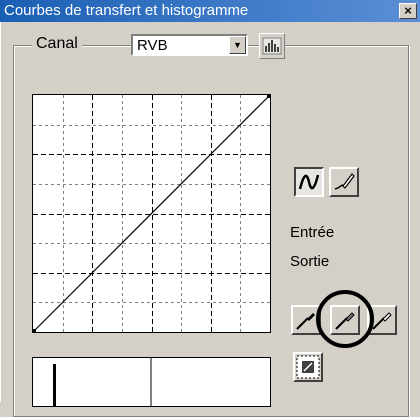  What do you see at coordinates (237, 45) in the screenshot?
I see `chevron-down-icon: ▼` at bounding box center [237, 45].